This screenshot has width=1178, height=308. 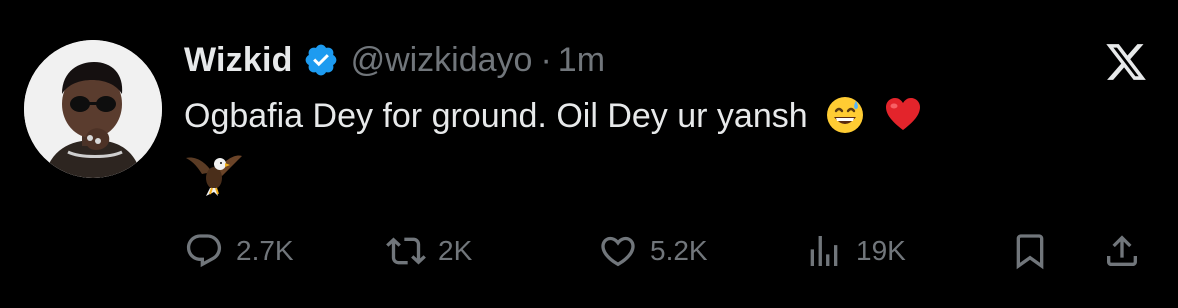 I want to click on user-handle: @wizkidayo, so click(x=442, y=60).